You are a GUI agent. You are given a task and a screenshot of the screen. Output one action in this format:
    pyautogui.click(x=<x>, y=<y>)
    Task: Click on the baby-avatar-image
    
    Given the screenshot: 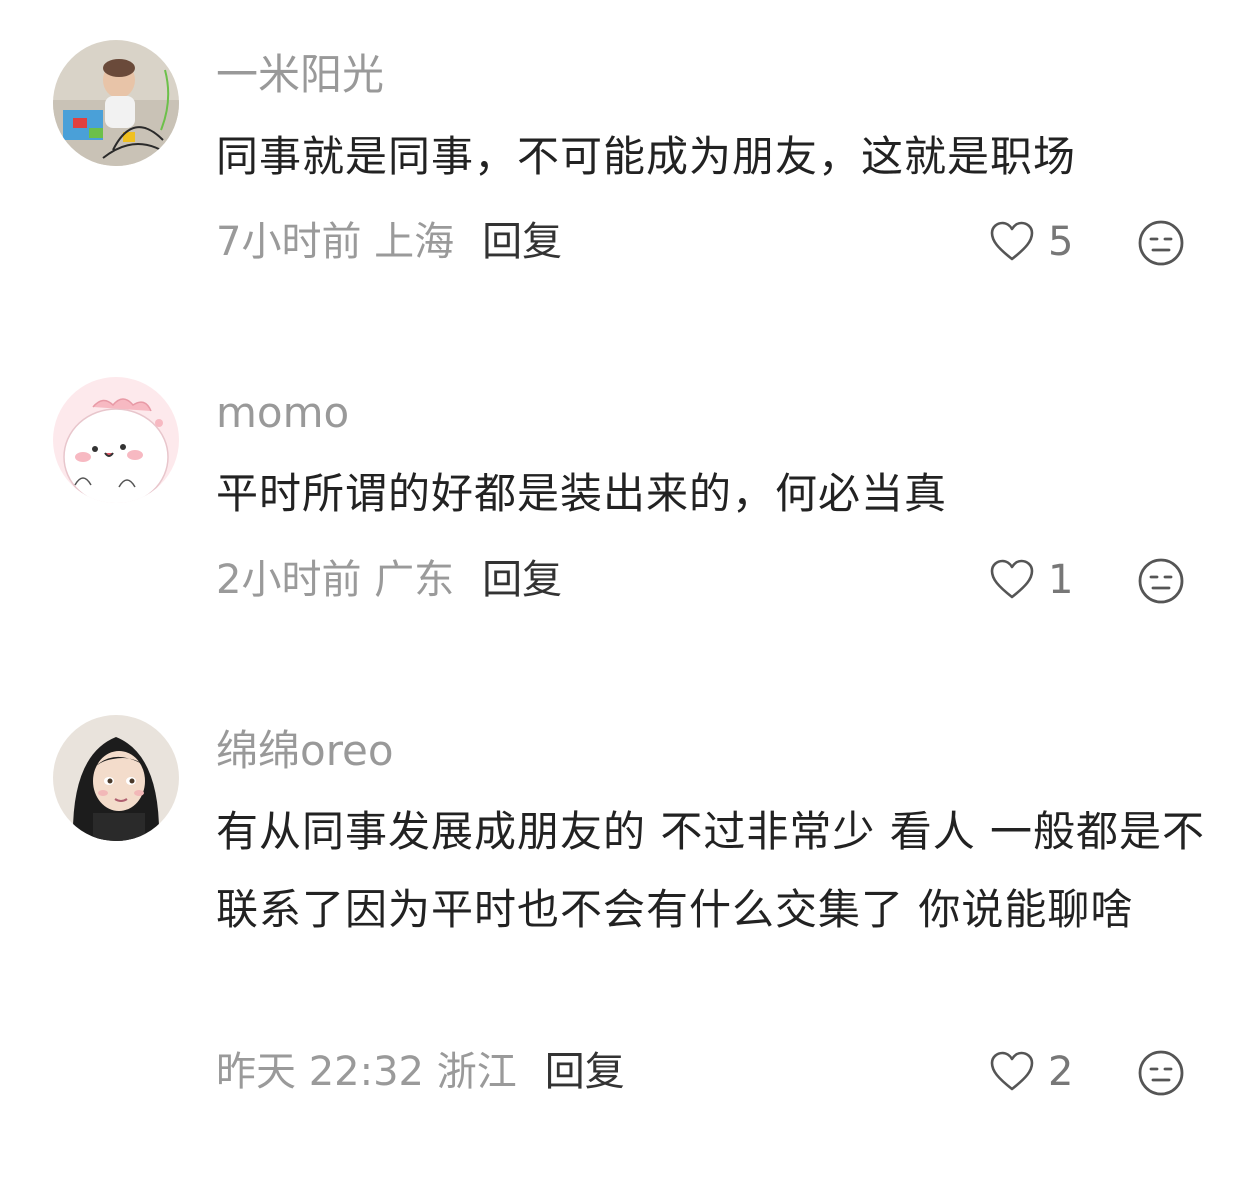 What is the action you would take?
    pyautogui.click(x=116, y=103)
    